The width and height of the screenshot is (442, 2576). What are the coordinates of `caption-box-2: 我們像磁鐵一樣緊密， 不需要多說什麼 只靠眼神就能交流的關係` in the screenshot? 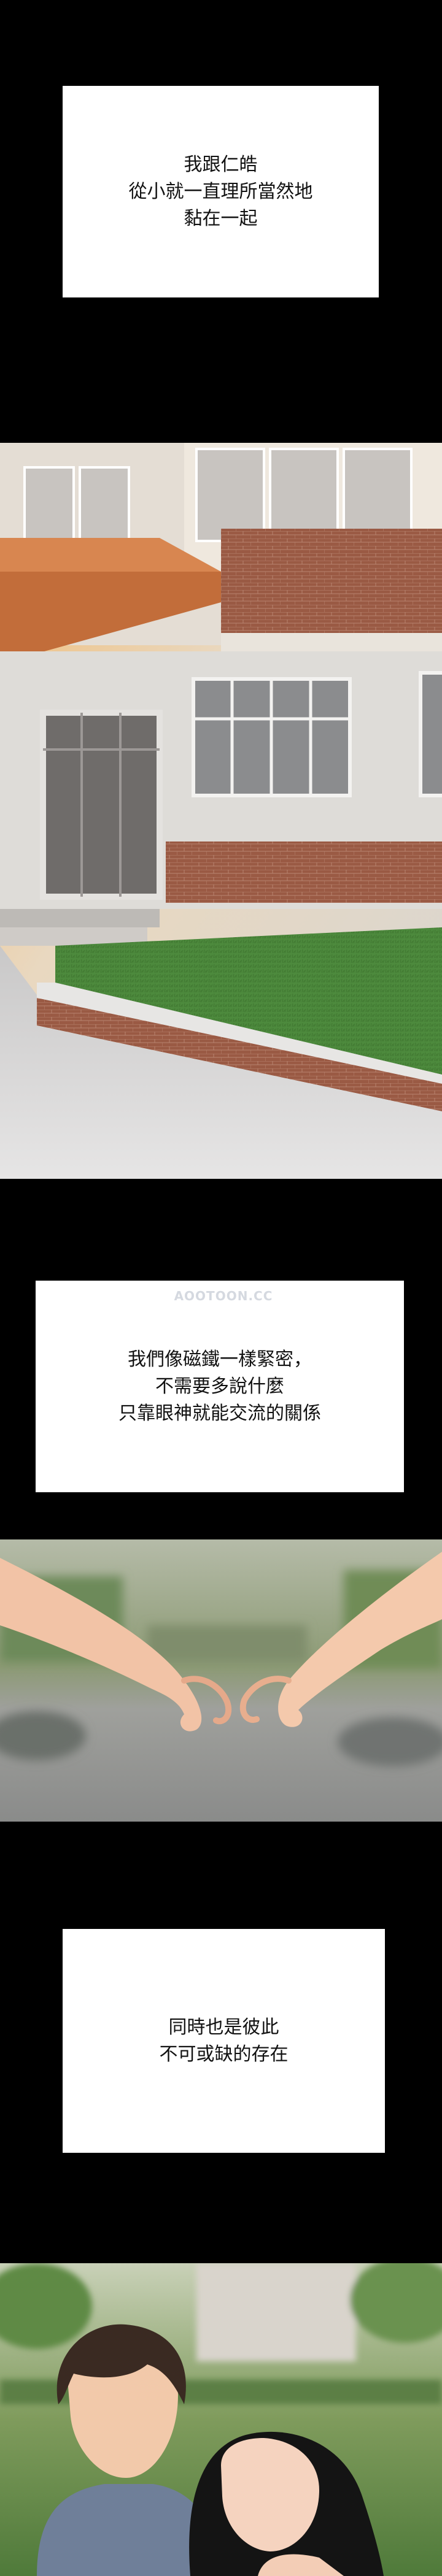 It's located at (220, 1386).